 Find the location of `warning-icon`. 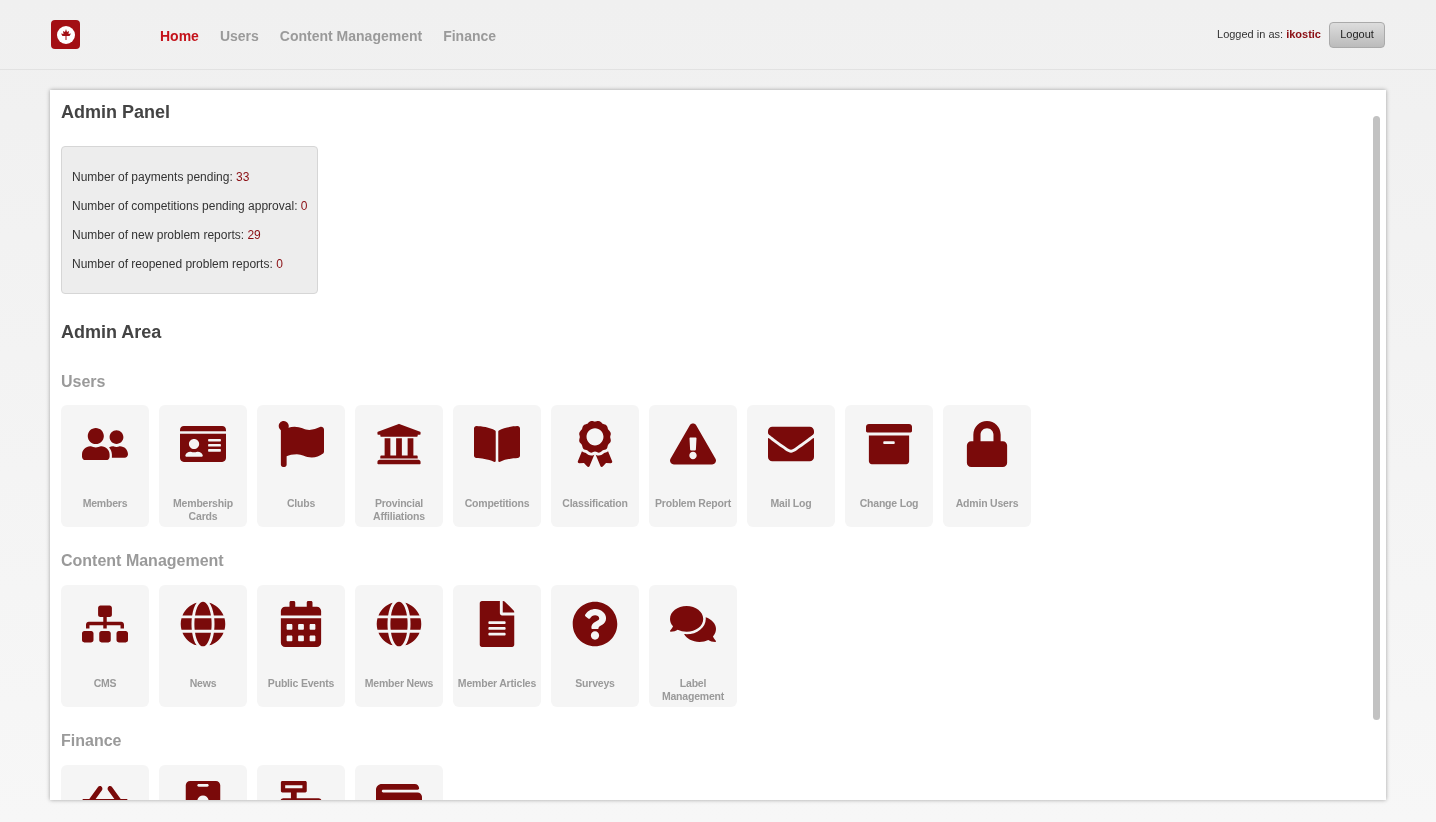

warning-icon is located at coordinates (693, 444).